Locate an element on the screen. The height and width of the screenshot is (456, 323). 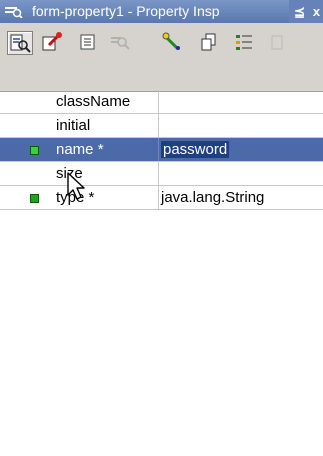
search-disabled-icon is located at coordinates (120, 43).